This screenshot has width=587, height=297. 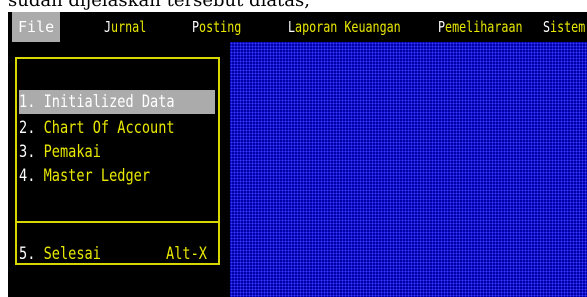 I want to click on menu-item-initialized-data: 1. Initialized Data, so click(x=117, y=102).